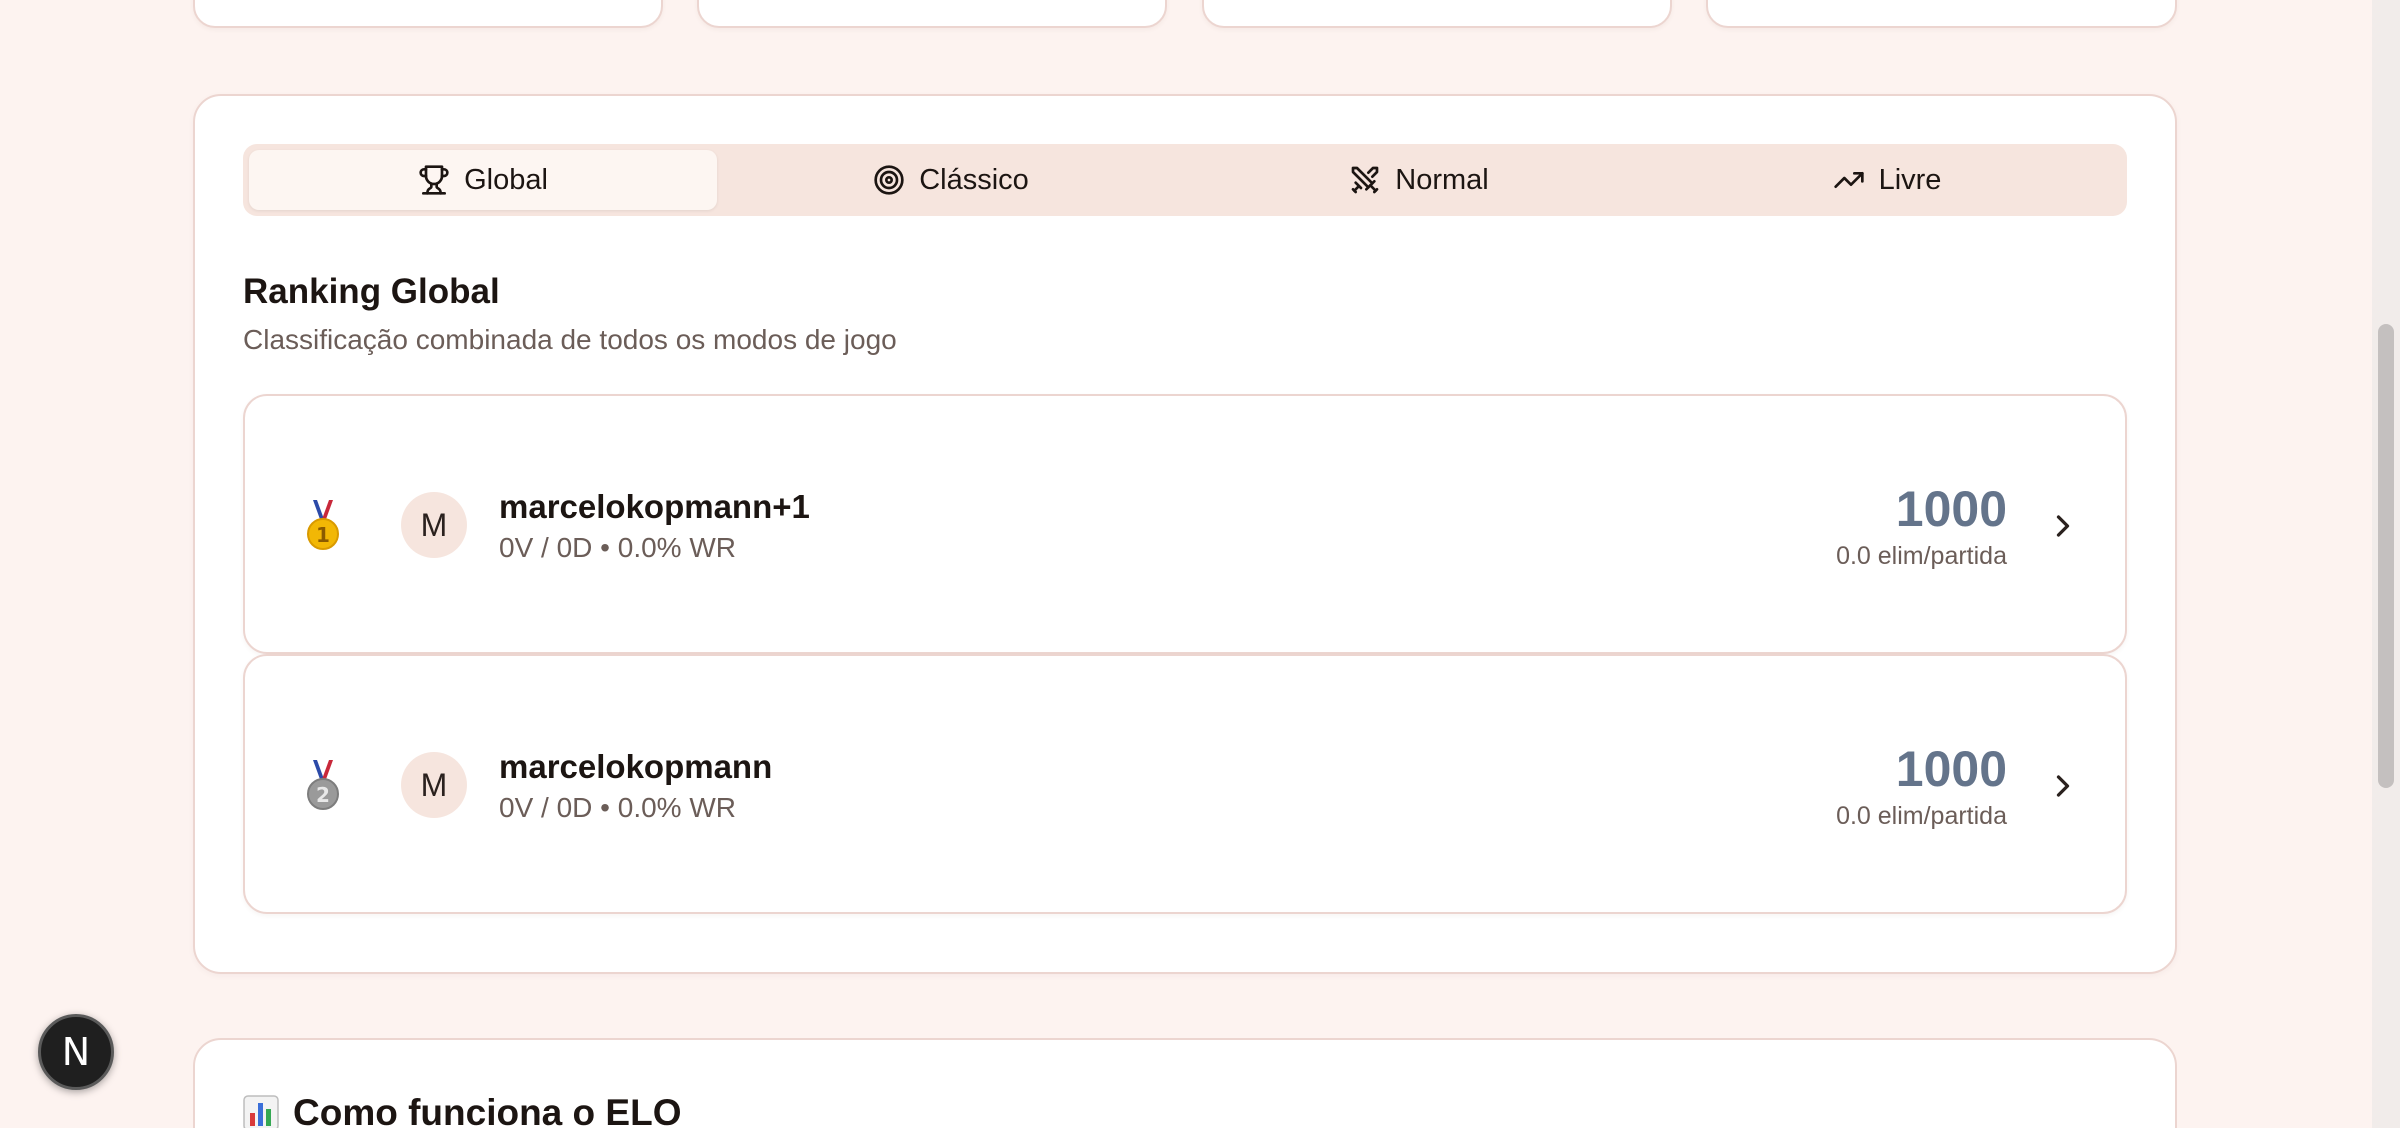 This screenshot has width=2400, height=1128. Describe the element at coordinates (487, 1110) in the screenshot. I see `elo-title-text: Como funciona o ELO` at that location.